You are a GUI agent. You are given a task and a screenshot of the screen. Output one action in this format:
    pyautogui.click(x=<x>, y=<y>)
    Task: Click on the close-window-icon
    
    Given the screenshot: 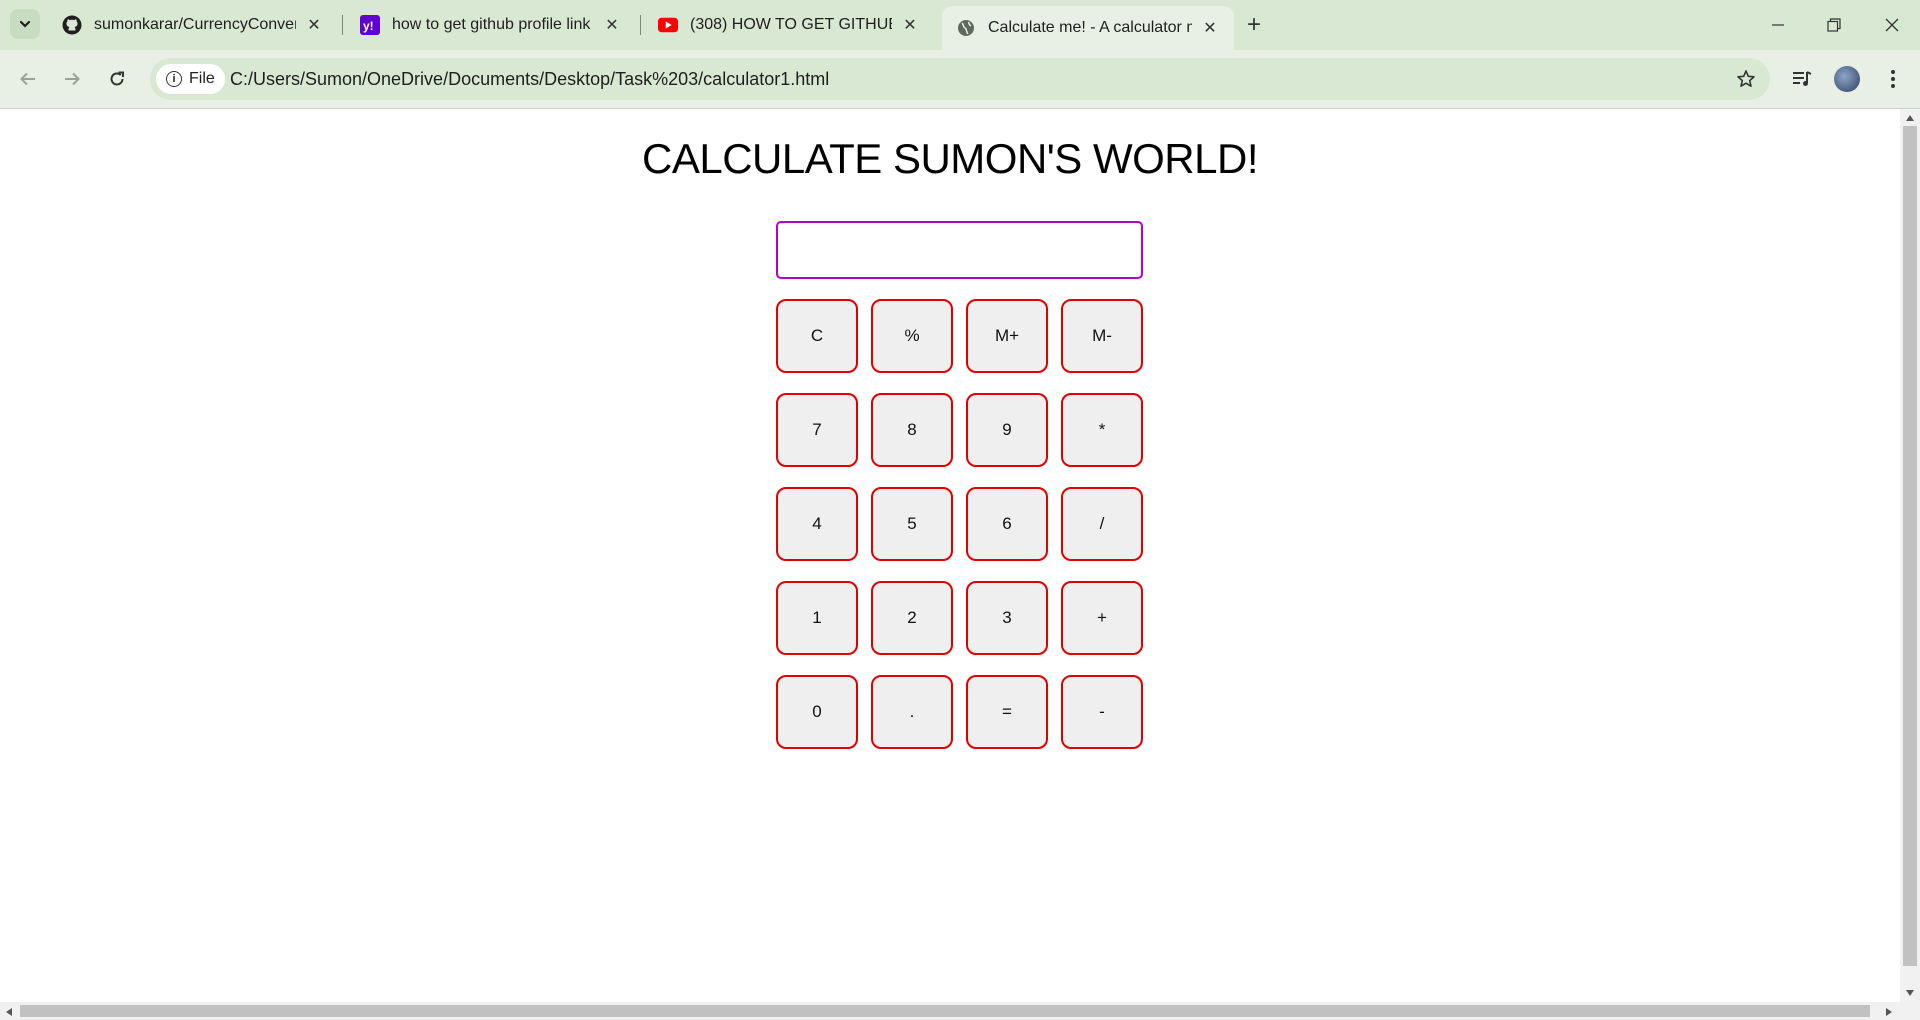 What is the action you would take?
    pyautogui.click(x=1892, y=25)
    